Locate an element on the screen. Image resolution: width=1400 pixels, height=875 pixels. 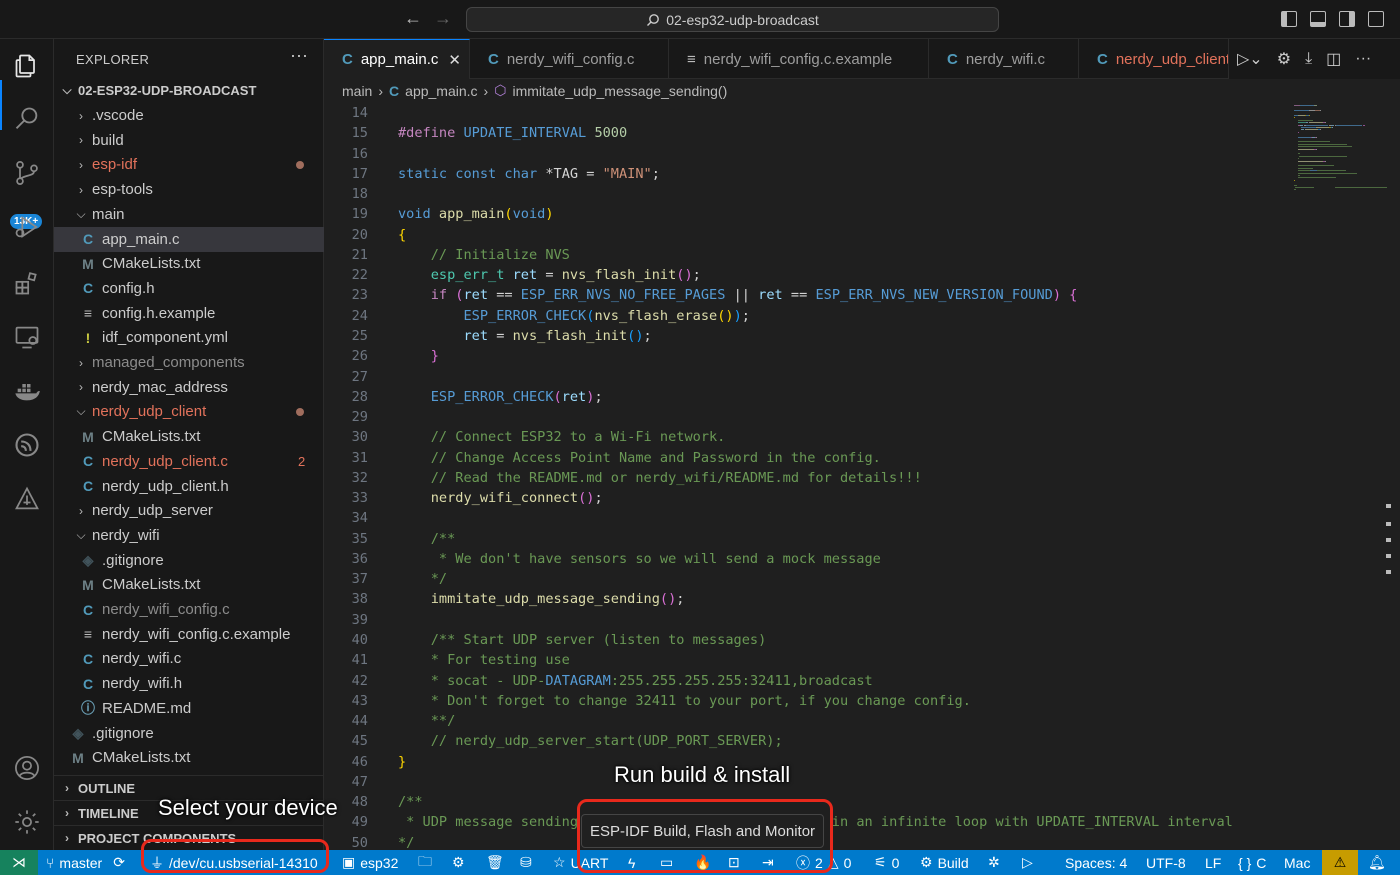
file-item: ! idf_component.yml is located at coordinates (189, 337).